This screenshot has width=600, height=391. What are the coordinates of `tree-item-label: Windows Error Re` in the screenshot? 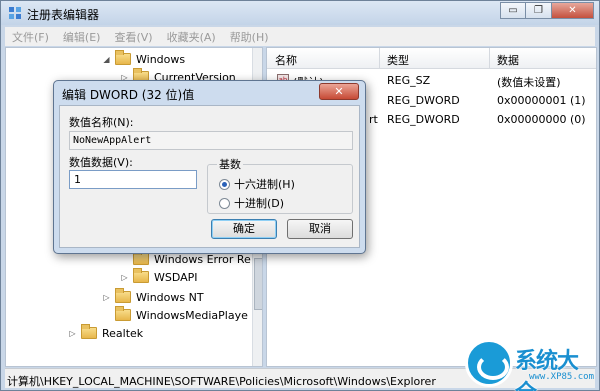 It's located at (202, 259).